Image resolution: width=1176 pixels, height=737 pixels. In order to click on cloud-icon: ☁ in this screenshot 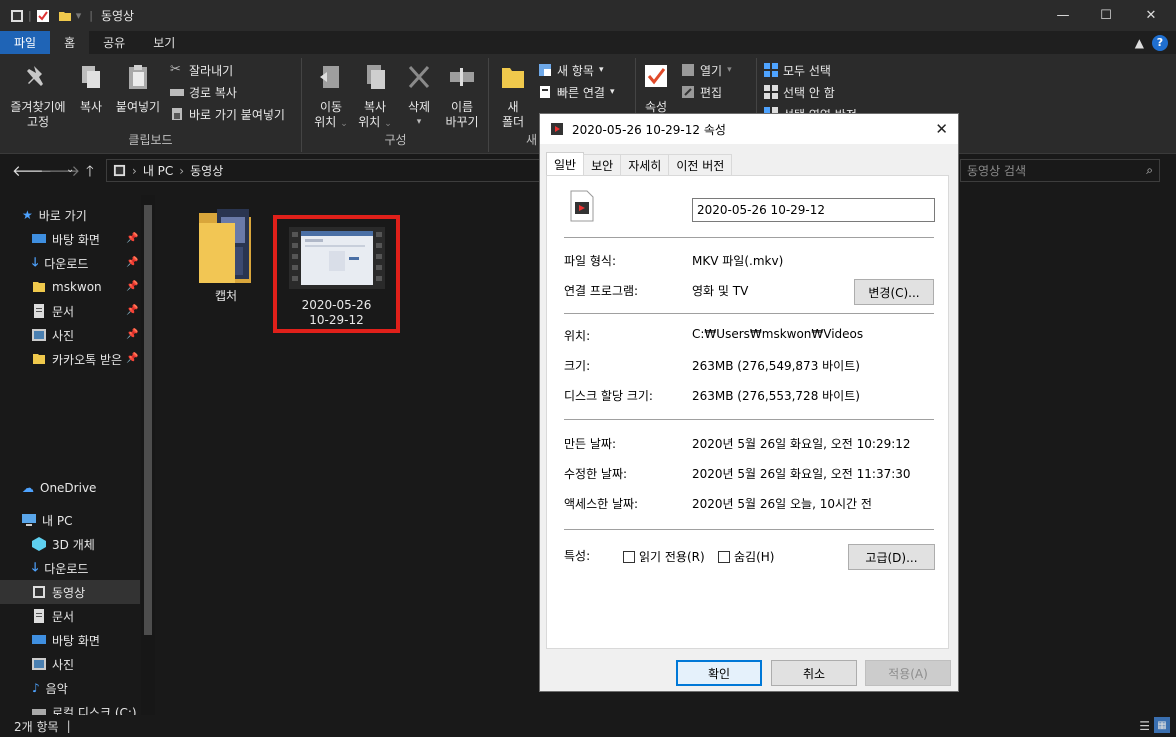, I will do `click(28, 488)`.